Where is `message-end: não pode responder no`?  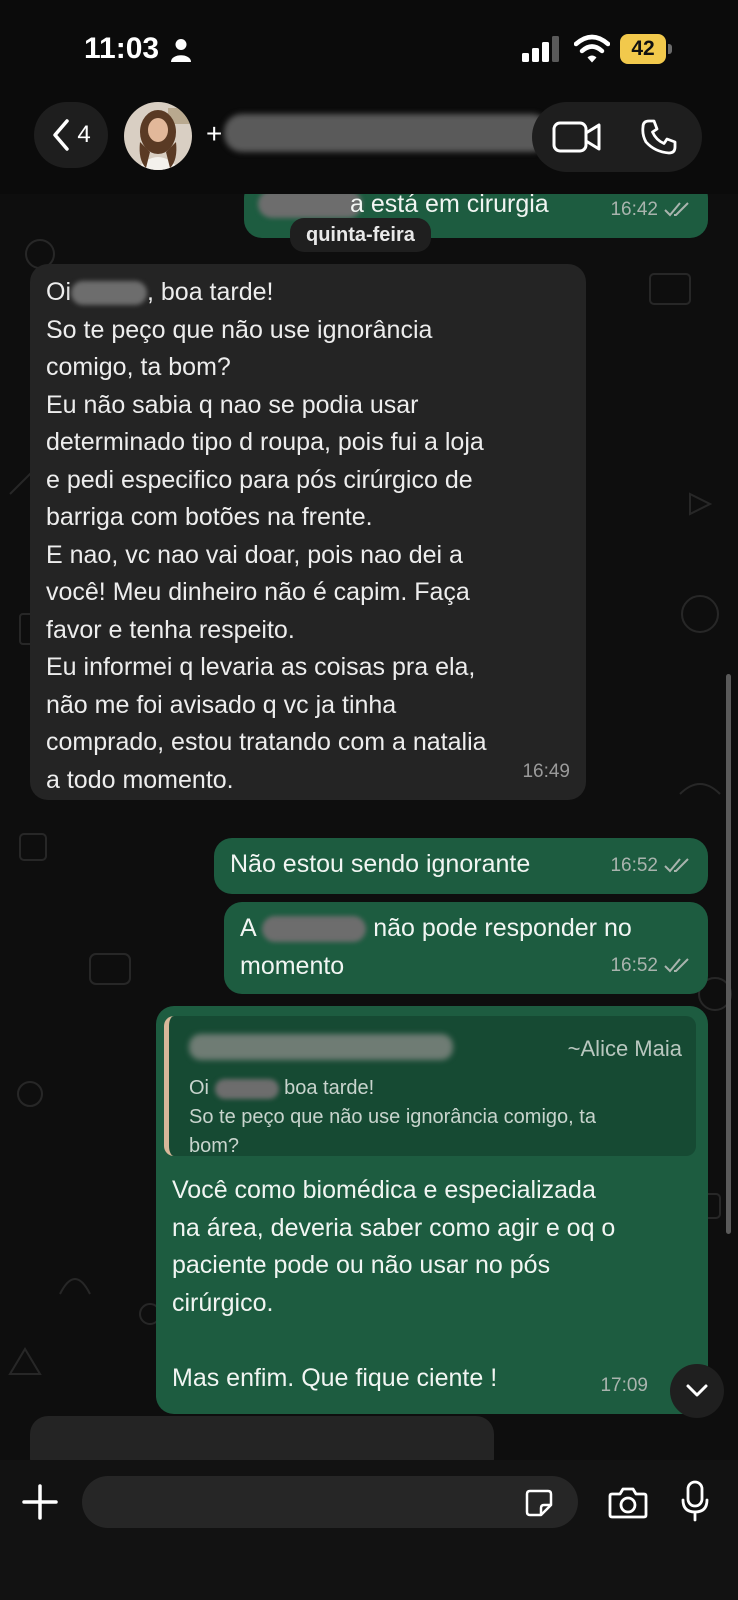 message-end: não pode responder no is located at coordinates (502, 928).